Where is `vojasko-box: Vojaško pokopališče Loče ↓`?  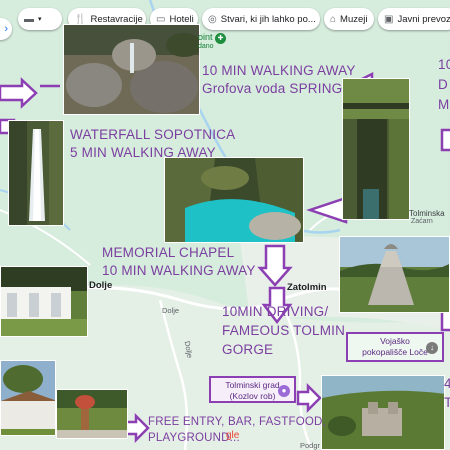
vojasko-box: Vojaško pokopališče Loče ↓ is located at coordinates (395, 347).